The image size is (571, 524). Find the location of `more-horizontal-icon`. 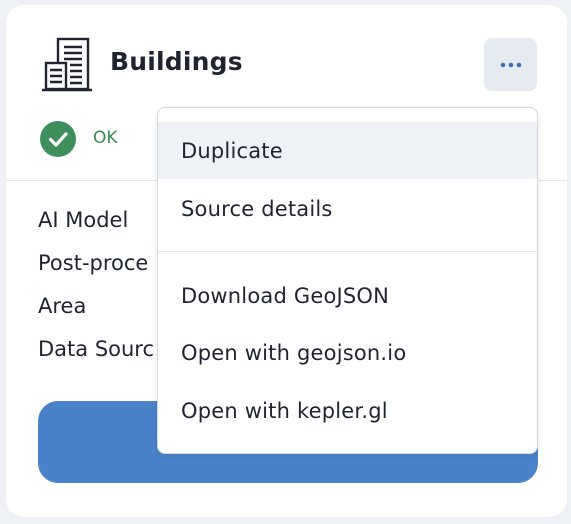

more-horizontal-icon is located at coordinates (510, 64).